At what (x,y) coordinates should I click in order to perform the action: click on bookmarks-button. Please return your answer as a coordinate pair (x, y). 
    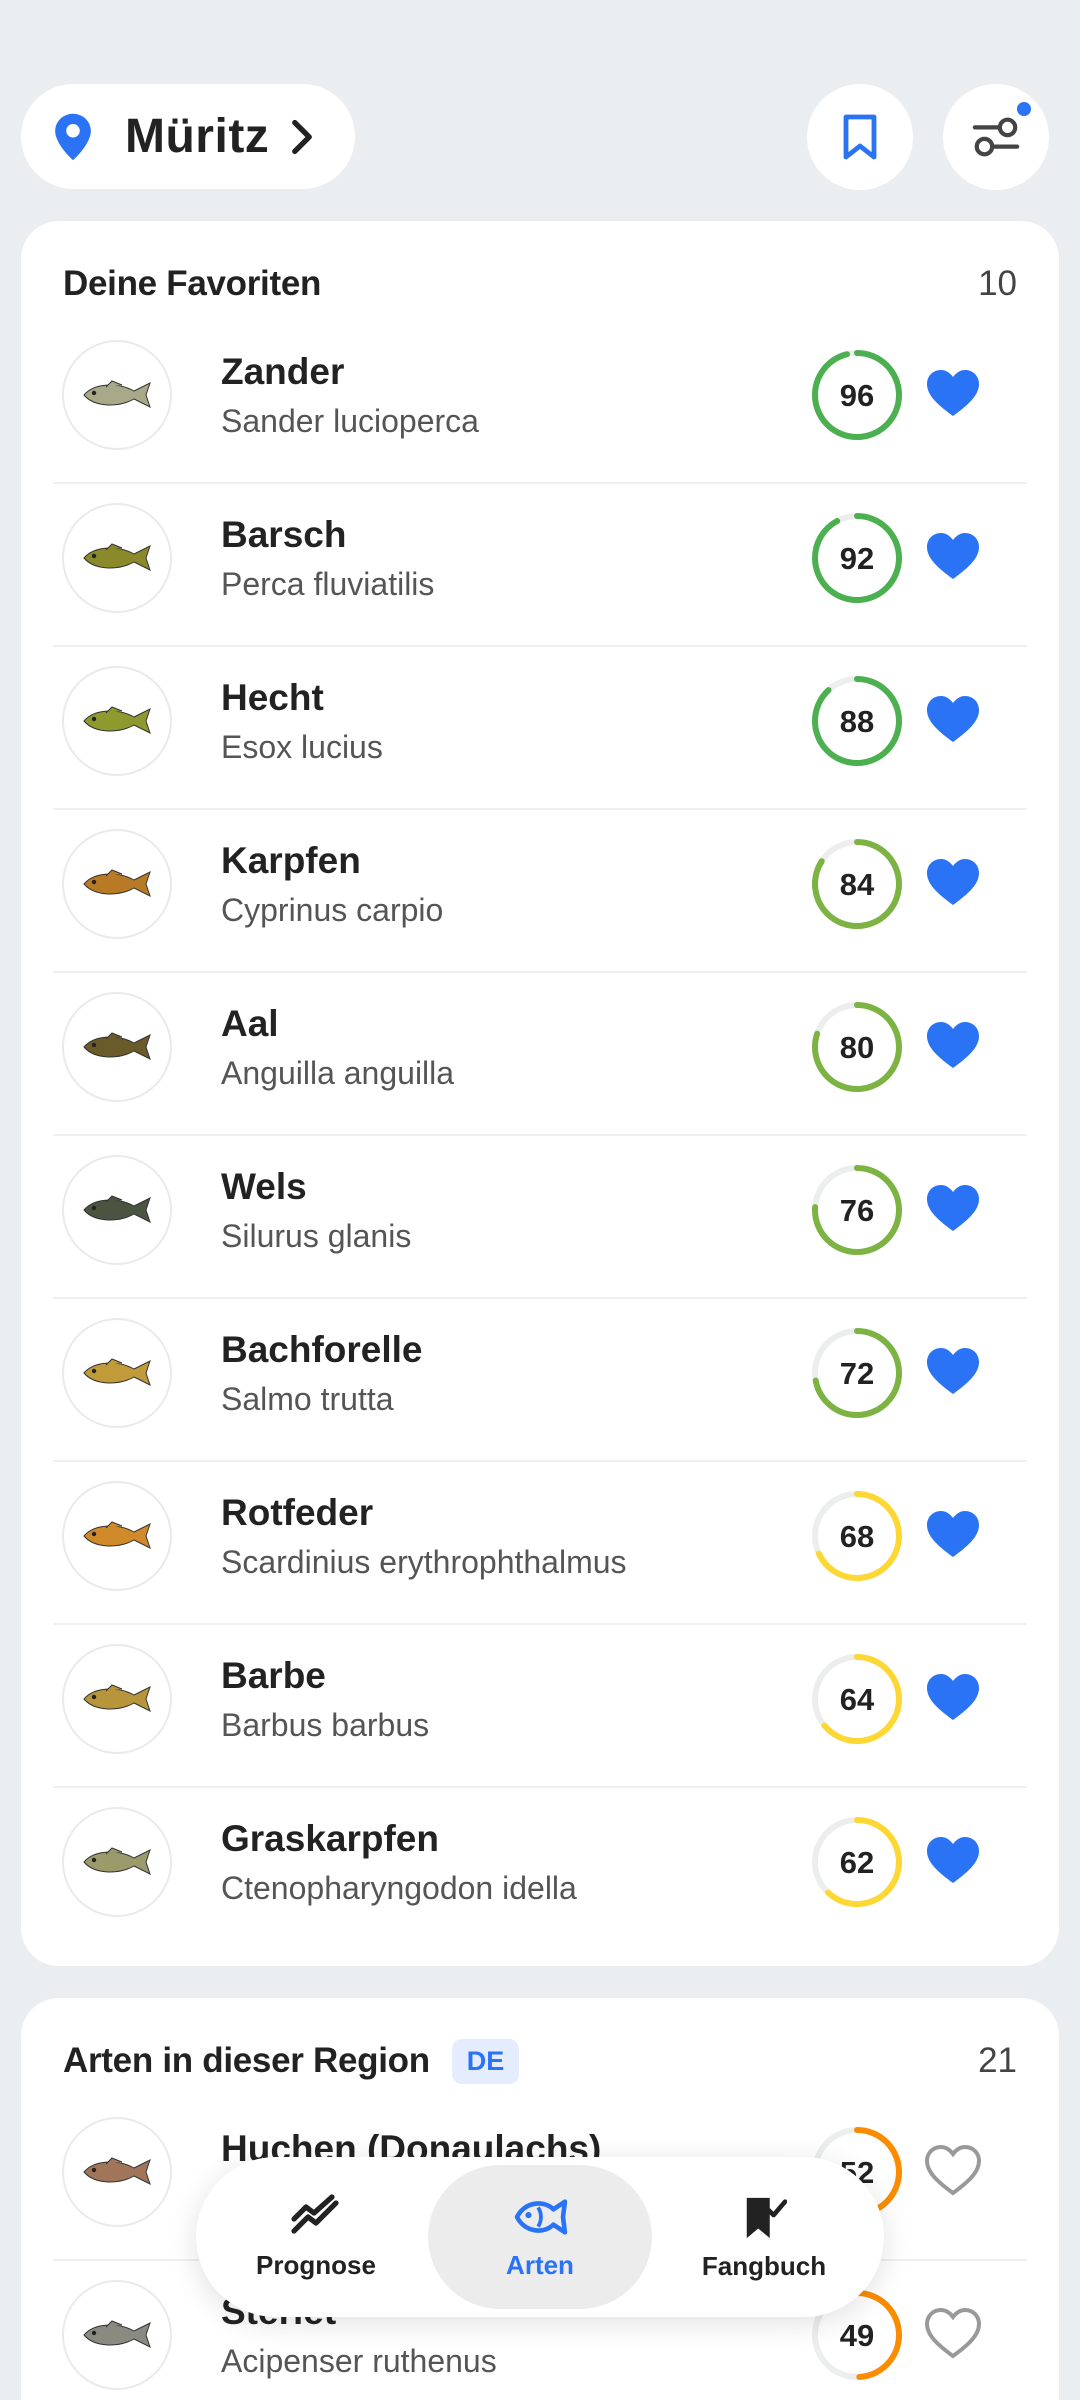
    Looking at the image, I should click on (860, 137).